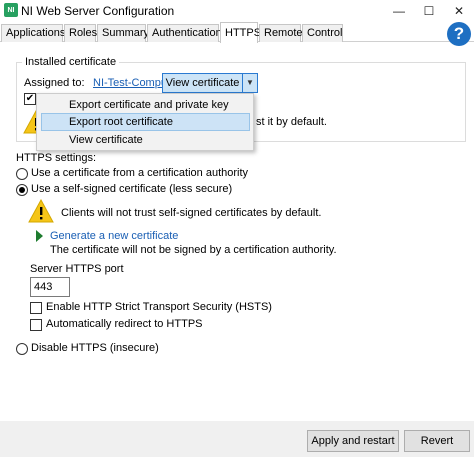 The image size is (474, 457). I want to click on menu-item-export-cert-private-key: Export certificate and private key, so click(145, 105).